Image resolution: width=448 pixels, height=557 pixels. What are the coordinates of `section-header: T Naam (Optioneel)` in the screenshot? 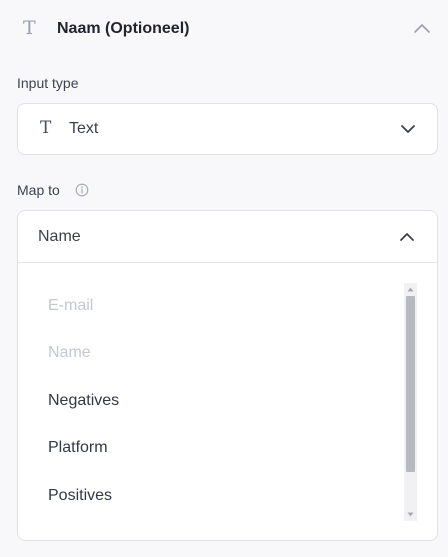 It's located at (224, 29).